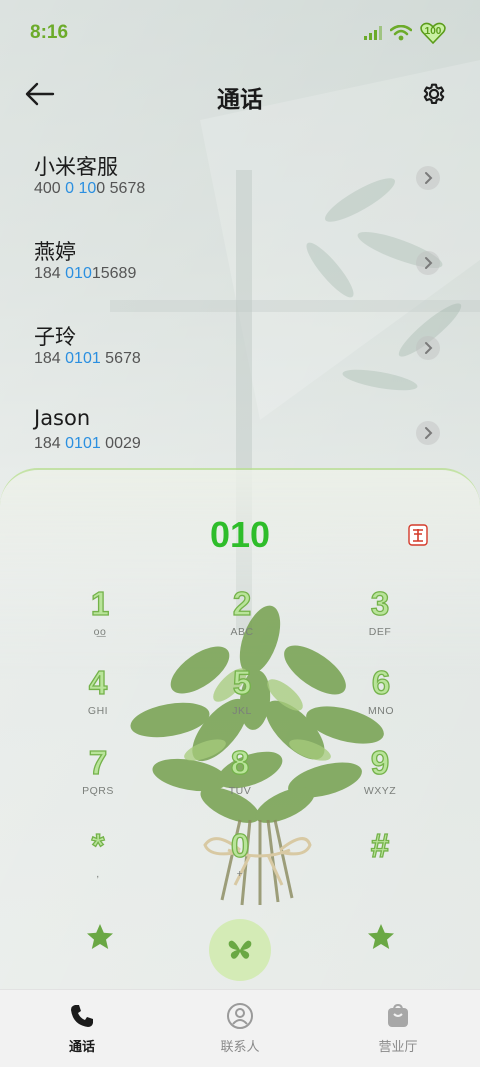 Image resolution: width=480 pixels, height=1067 pixels. Describe the element at coordinates (98, 862) in the screenshot. I see `dial-key-star: * ,` at that location.